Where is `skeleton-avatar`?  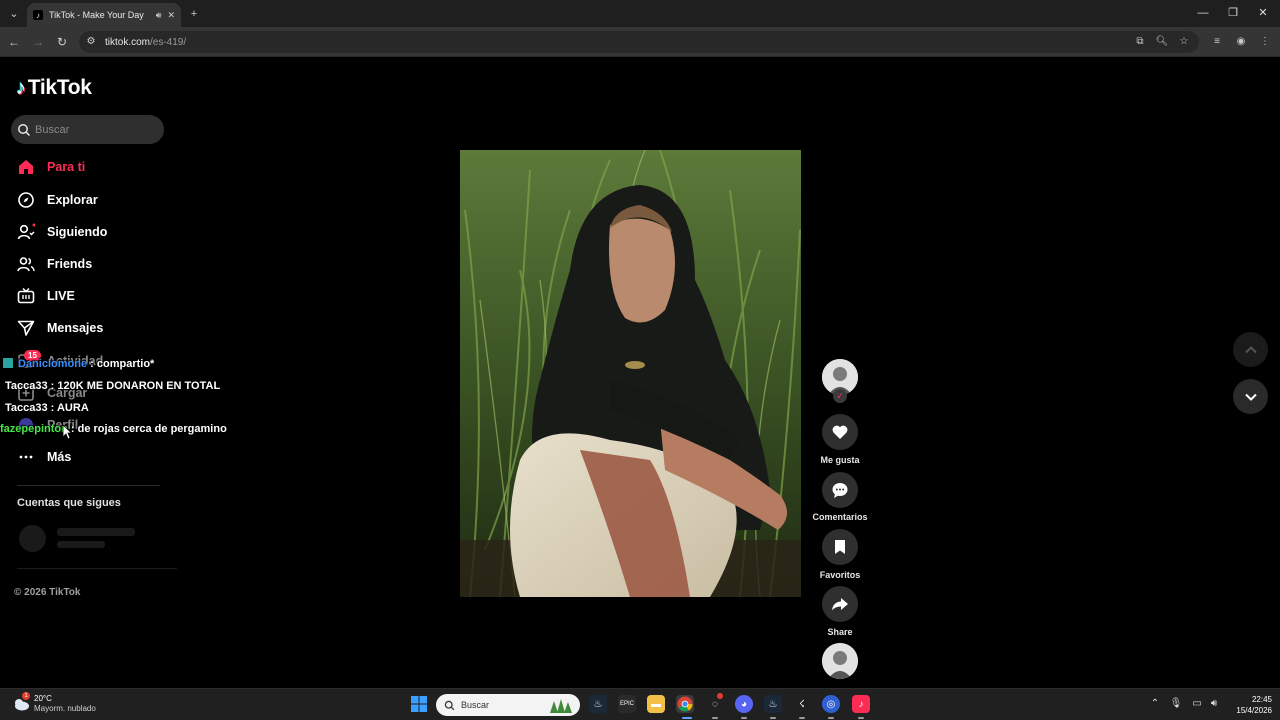 skeleton-avatar is located at coordinates (32, 538).